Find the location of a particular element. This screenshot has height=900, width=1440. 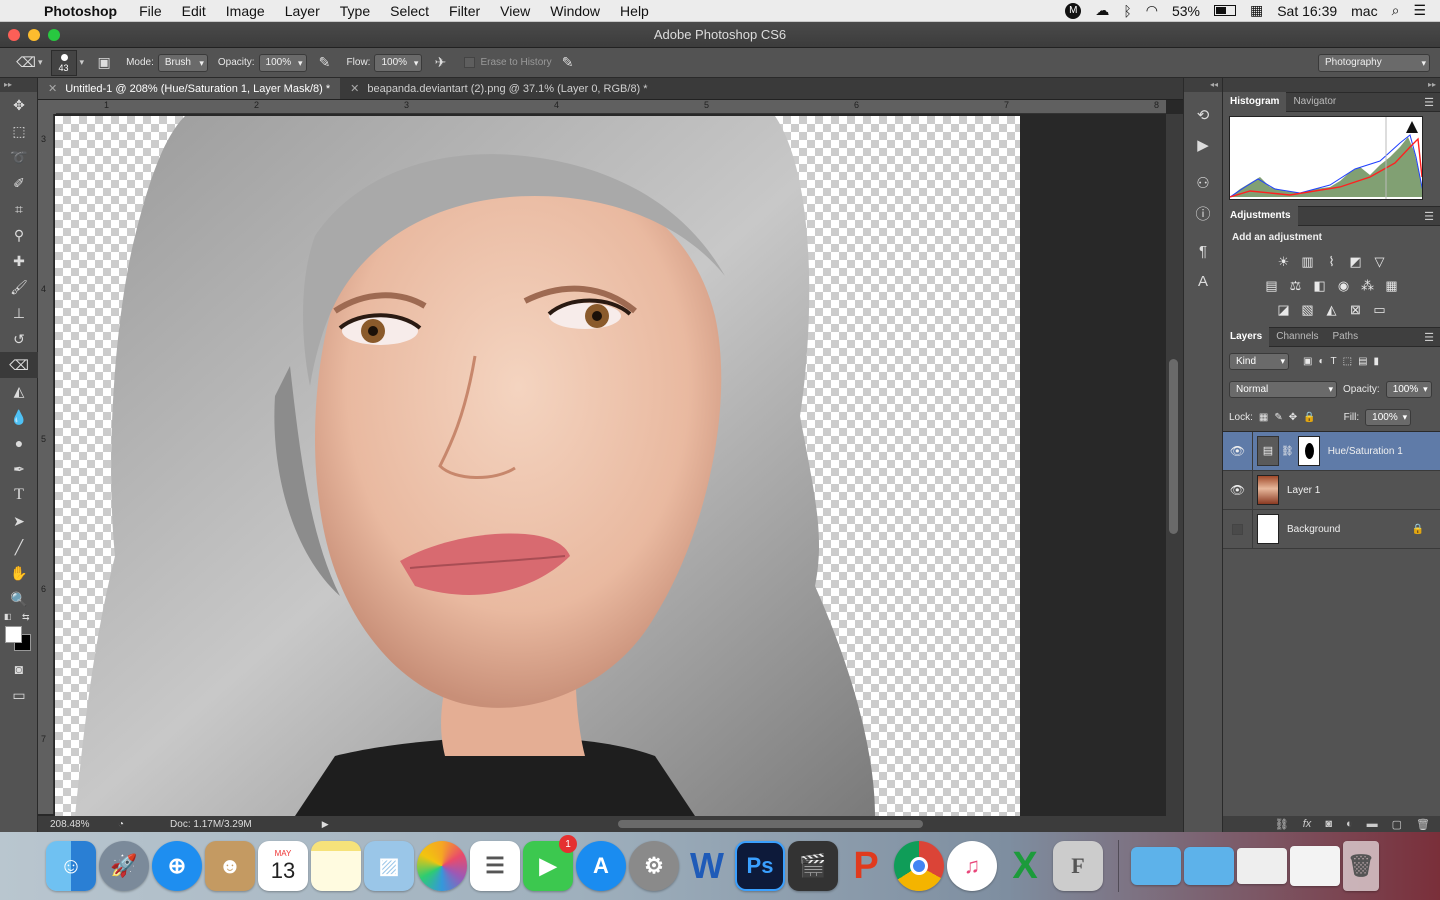

brush-picker-dropdown-icon: ▾ is located at coordinates (82, 62).